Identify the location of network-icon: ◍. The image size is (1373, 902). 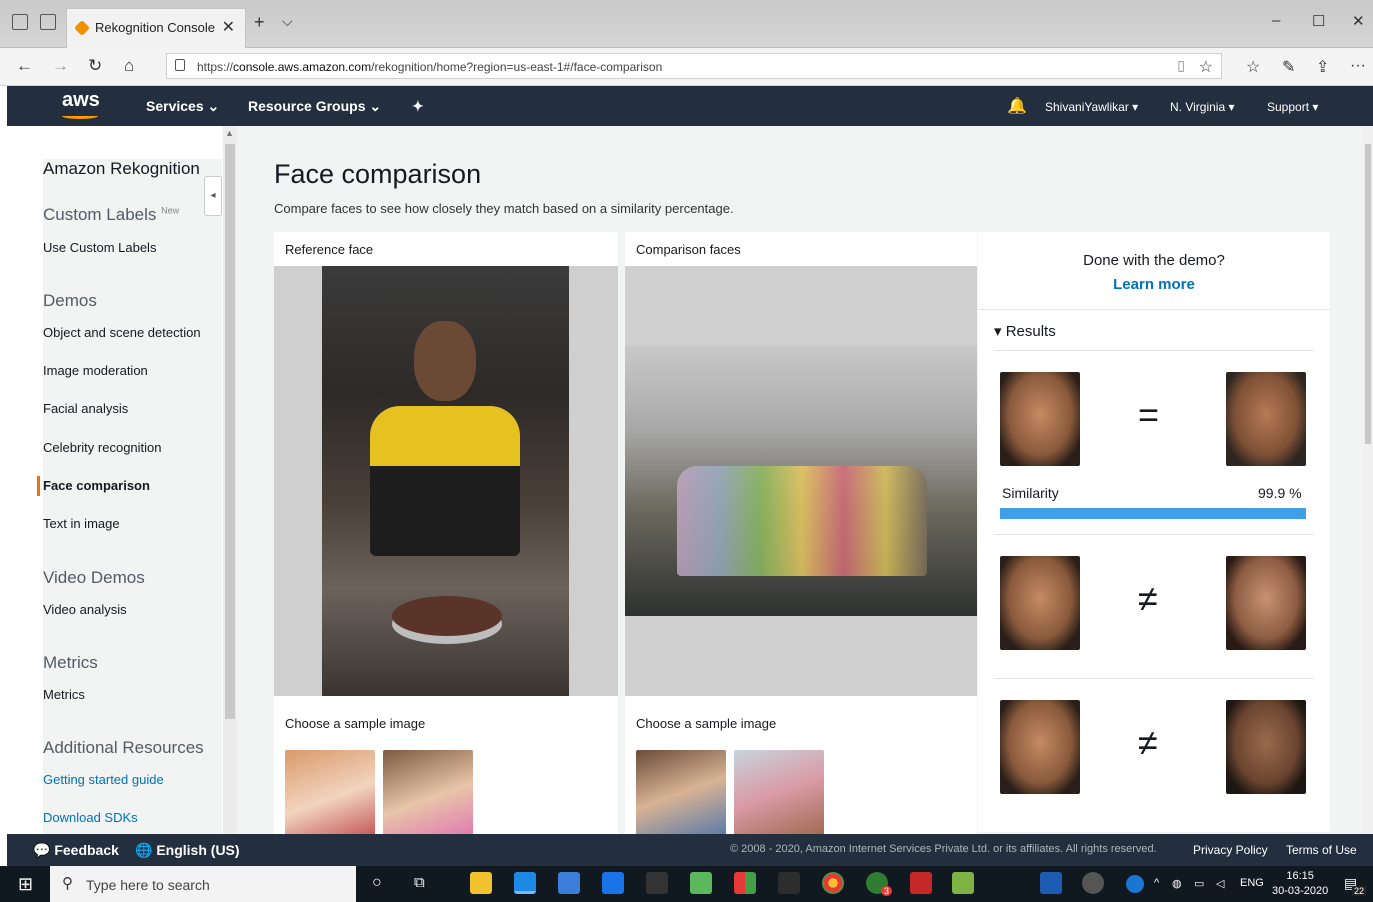
(1177, 883).